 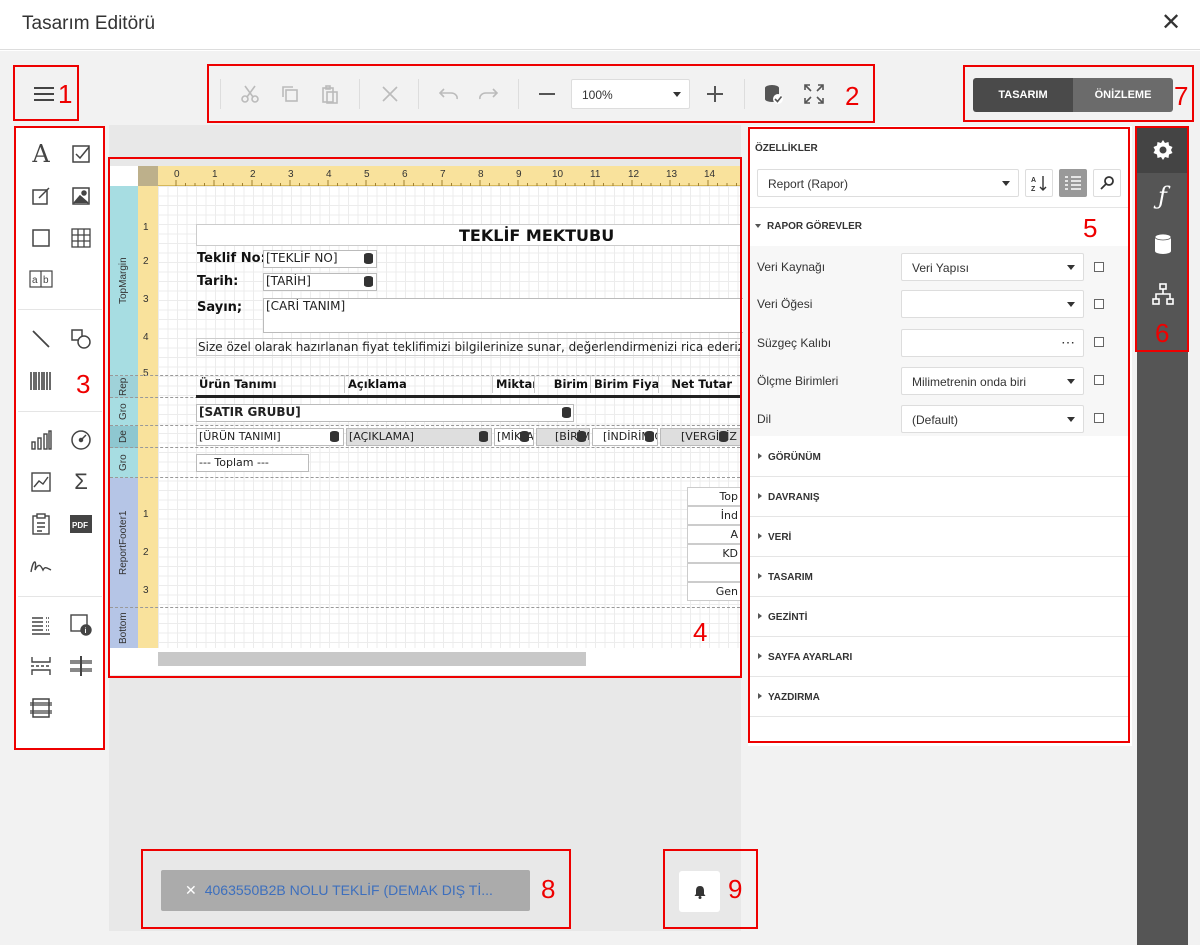 What do you see at coordinates (713, 591) in the screenshot?
I see `total-label: Gen` at bounding box center [713, 591].